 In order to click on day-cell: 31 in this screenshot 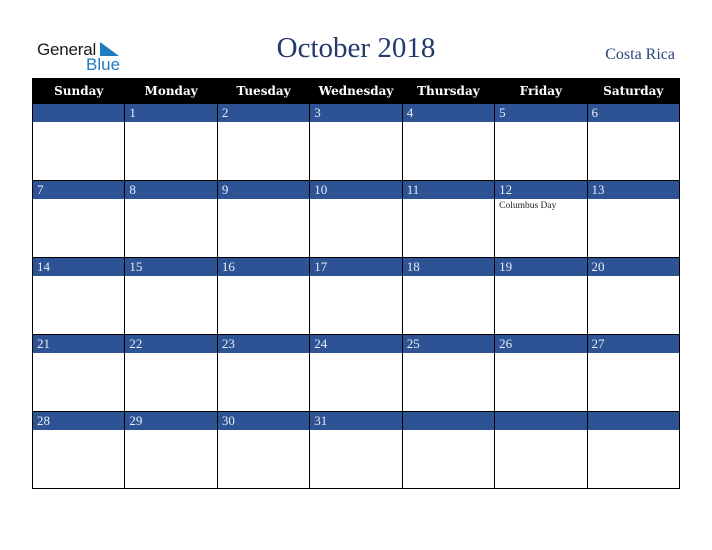, I will do `click(356, 450)`.